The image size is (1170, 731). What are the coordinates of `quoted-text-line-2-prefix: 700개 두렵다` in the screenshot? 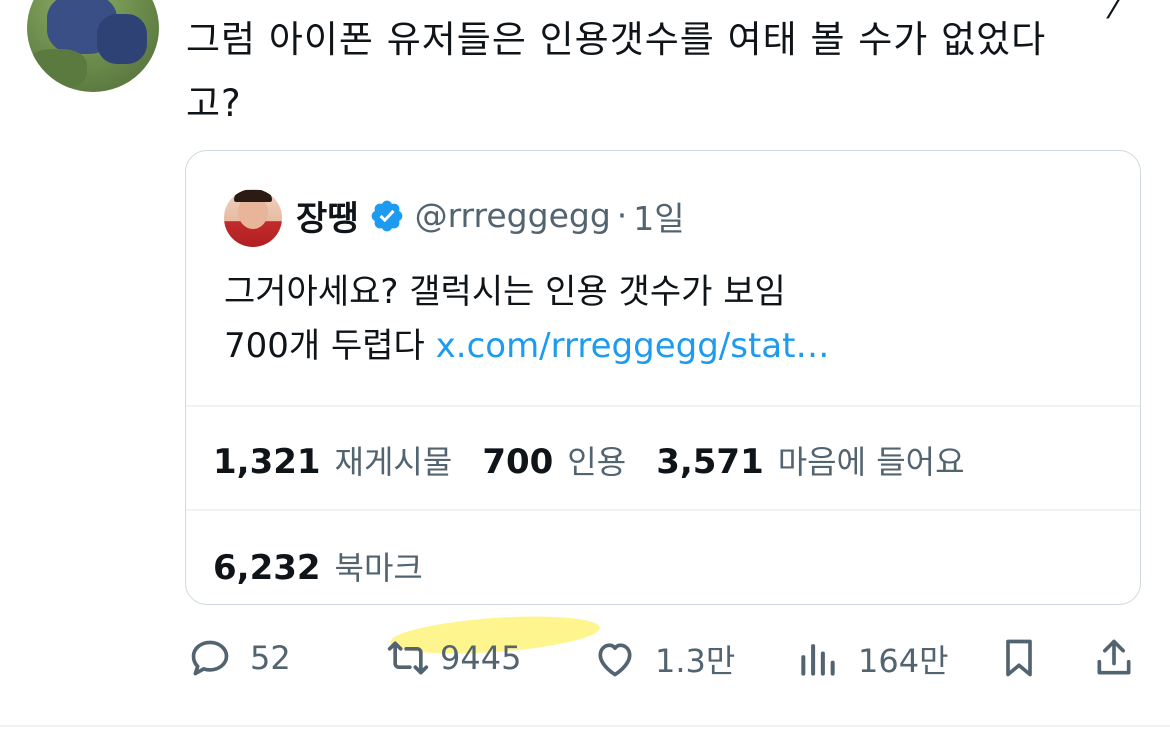 It's located at (330, 346).